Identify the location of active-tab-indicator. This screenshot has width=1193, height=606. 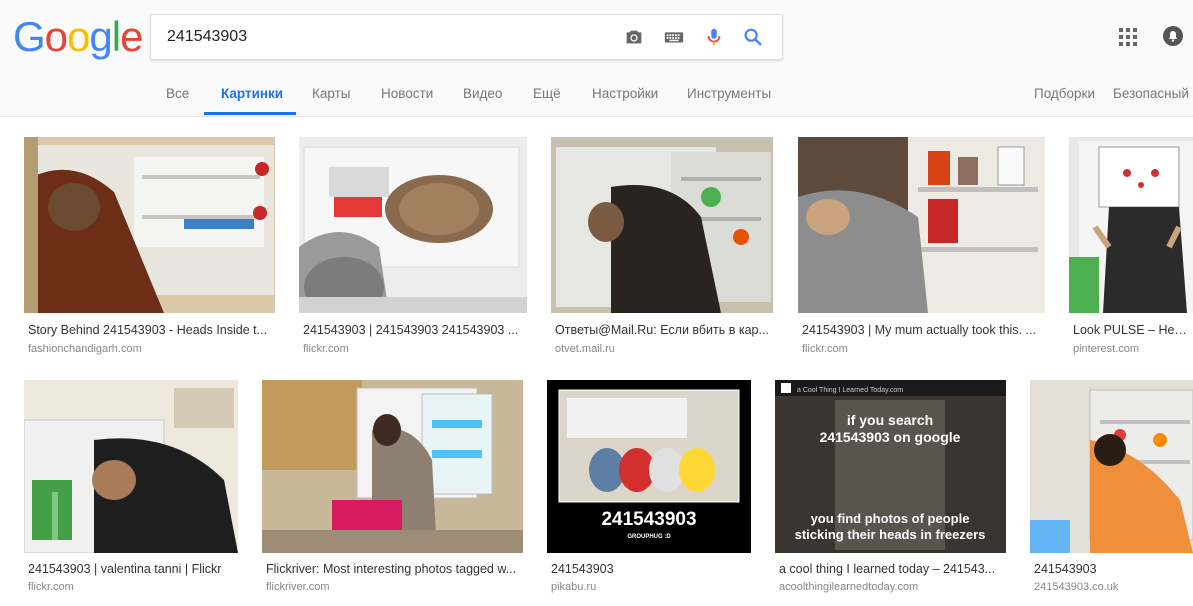
(250, 113).